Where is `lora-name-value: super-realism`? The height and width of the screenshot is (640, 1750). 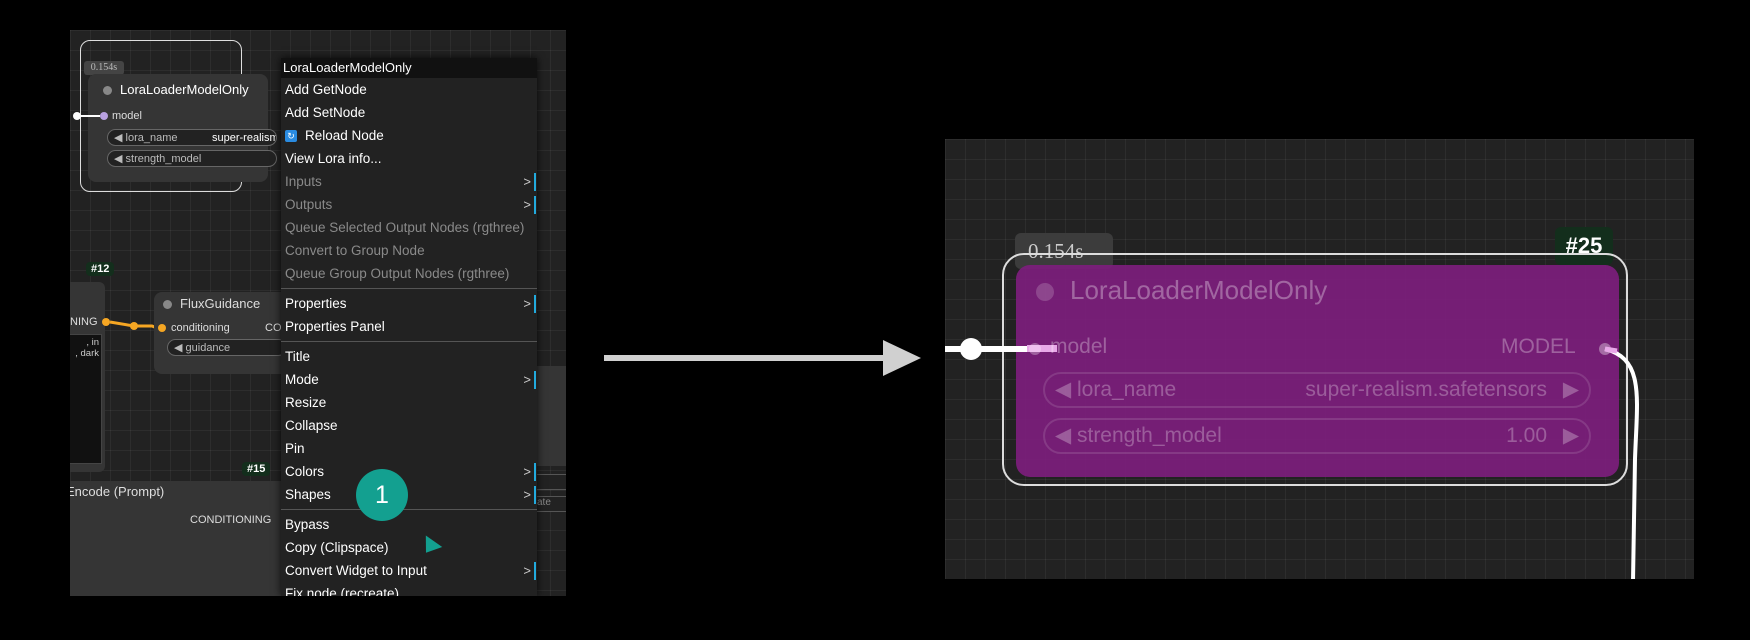
lora-name-value: super-realism is located at coordinates (244, 138).